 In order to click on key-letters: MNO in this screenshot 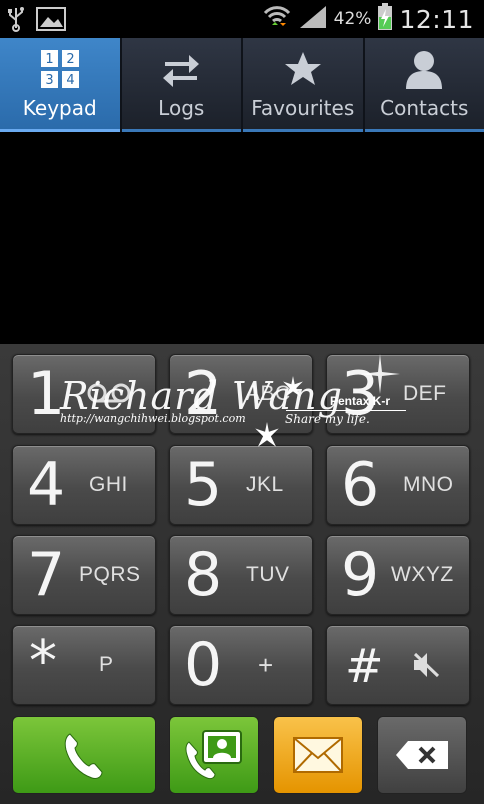, I will do `click(428, 484)`.